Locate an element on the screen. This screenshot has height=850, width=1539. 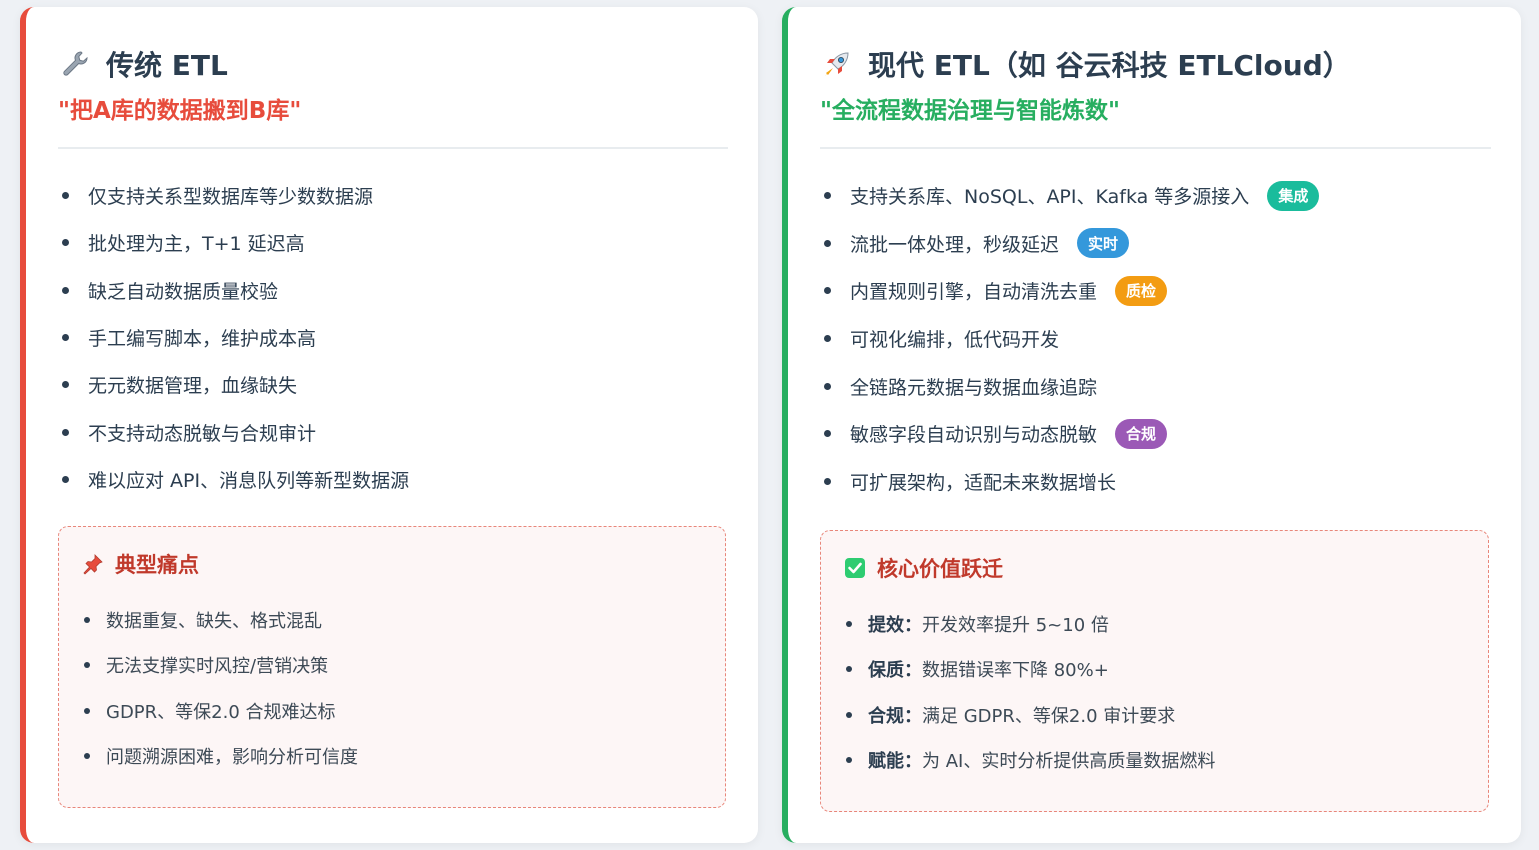
list-item: 缺乏自动数据质量校验 is located at coordinates (395, 290).